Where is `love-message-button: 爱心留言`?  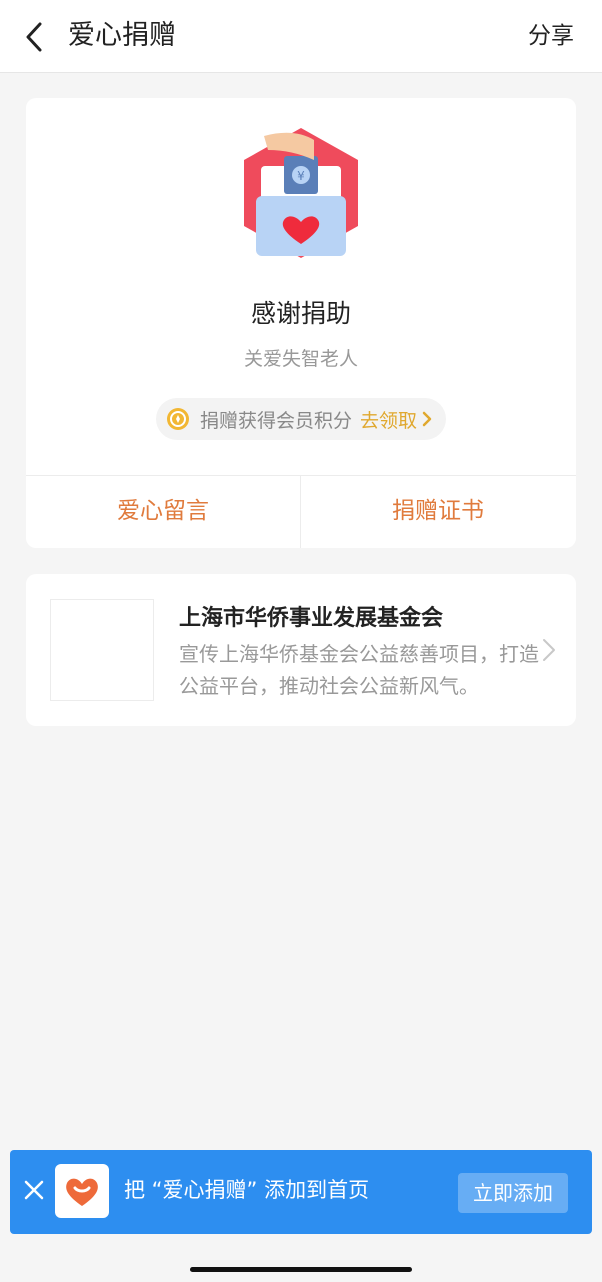 love-message-button: 爱心留言 is located at coordinates (163, 512).